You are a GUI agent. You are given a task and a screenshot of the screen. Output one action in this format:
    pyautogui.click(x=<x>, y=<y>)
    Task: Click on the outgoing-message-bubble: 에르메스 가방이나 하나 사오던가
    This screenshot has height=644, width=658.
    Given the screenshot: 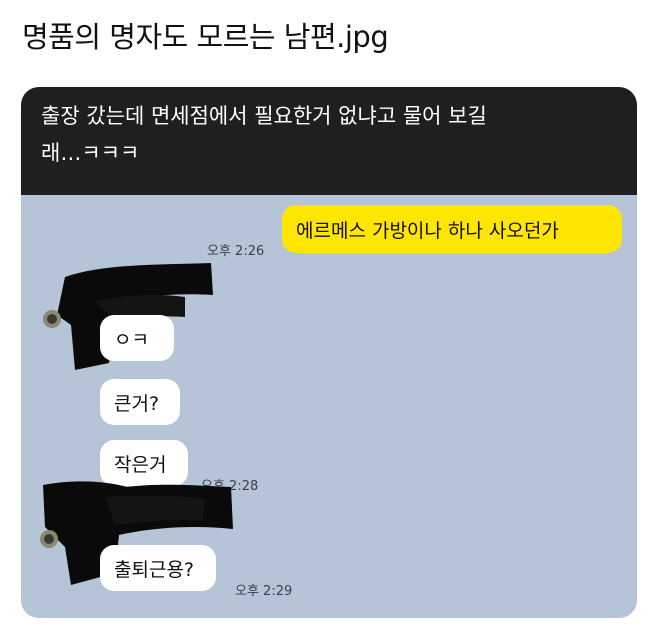 What is the action you would take?
    pyautogui.click(x=452, y=229)
    